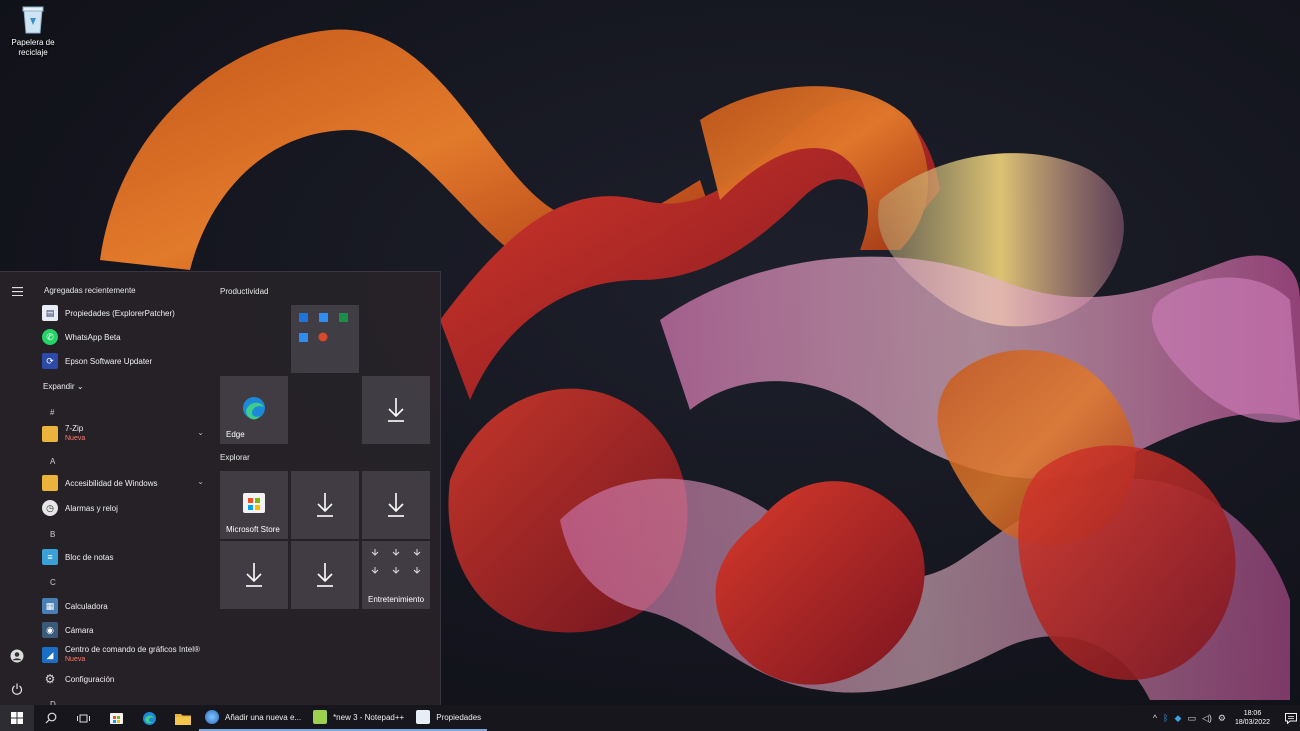 This screenshot has width=1300, height=731. What do you see at coordinates (1165, 718) in the screenshot?
I see `bluetooth-icon: ᛒ` at bounding box center [1165, 718].